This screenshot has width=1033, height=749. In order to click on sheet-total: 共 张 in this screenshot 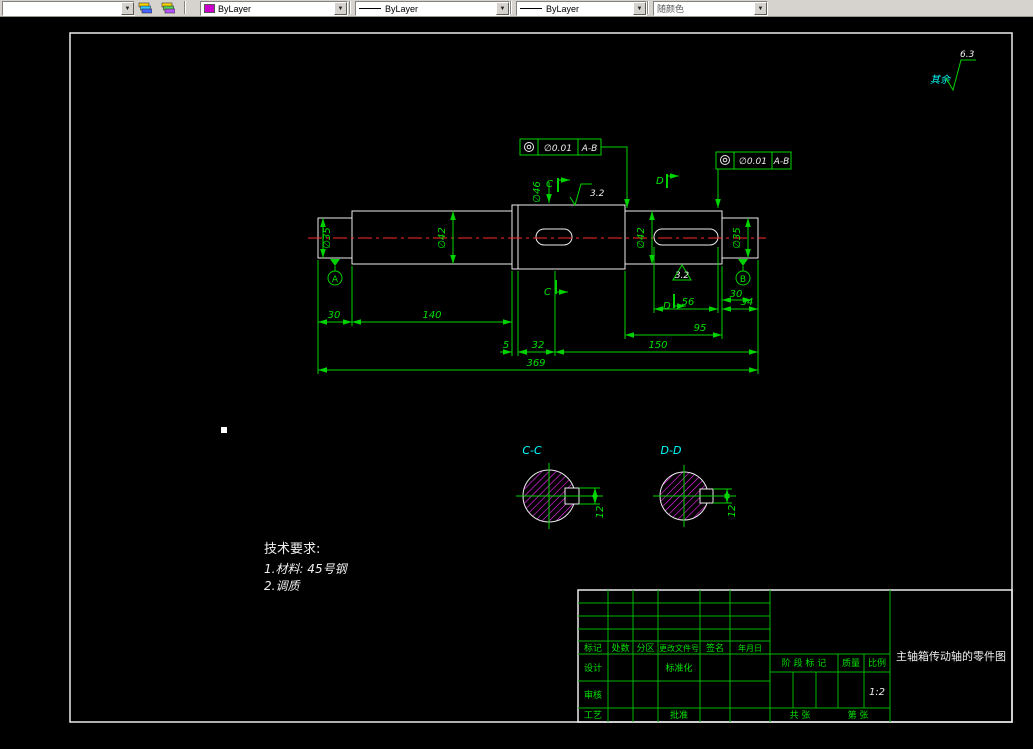, I will do `click(800, 715)`.